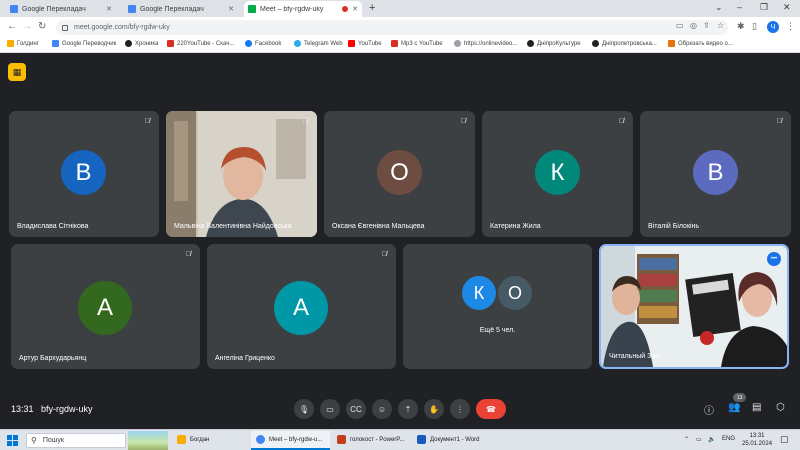  What do you see at coordinates (356, 409) in the screenshot?
I see `captions-button: CC` at bounding box center [356, 409].